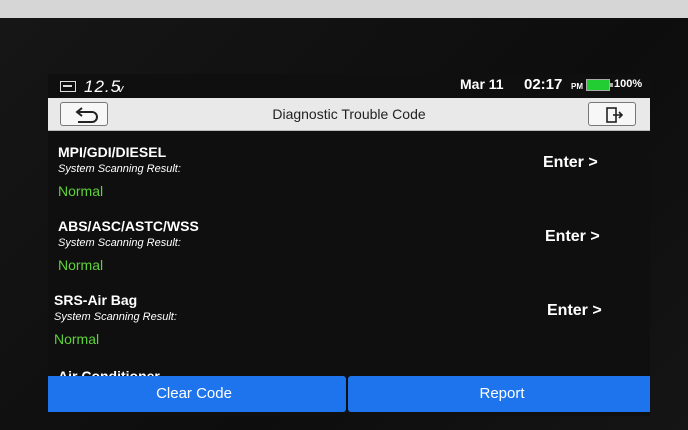 Image resolution: width=688 pixels, height=430 pixels. Describe the element at coordinates (103, 86) in the screenshot. I see `voltage-value: 12.5` at that location.